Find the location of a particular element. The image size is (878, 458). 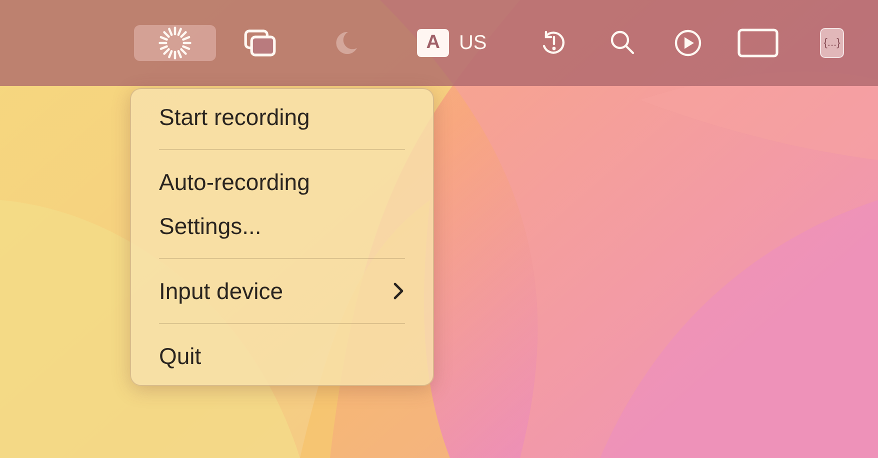

key-icon: {...} is located at coordinates (832, 43).